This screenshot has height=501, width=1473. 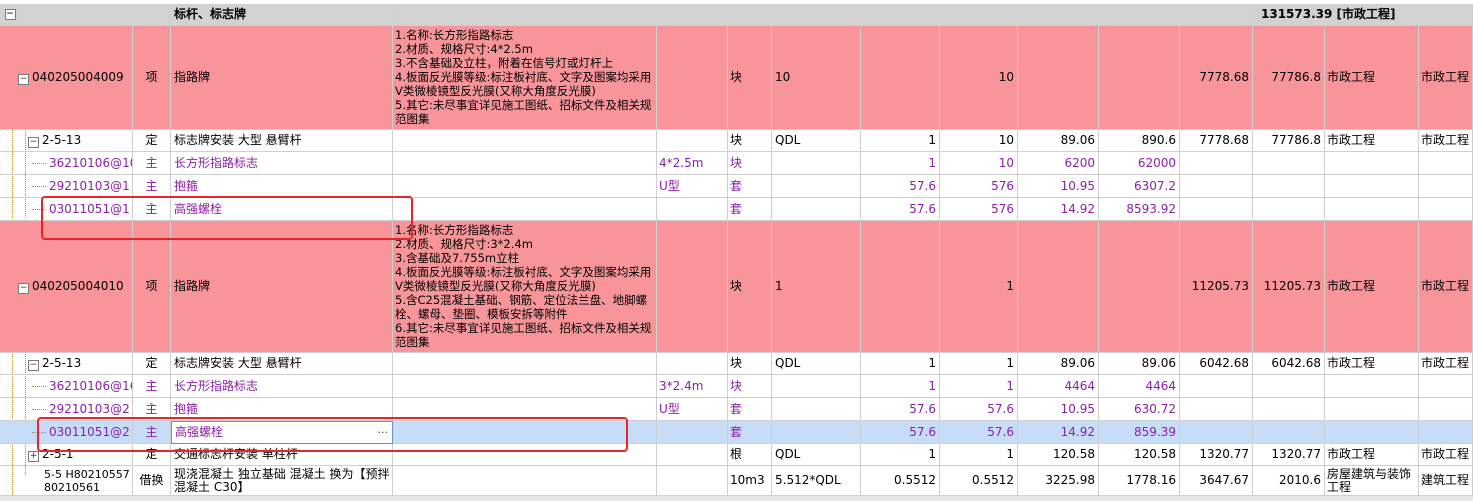 I want to click on item-amount: 890.6, so click(x=1139, y=141).